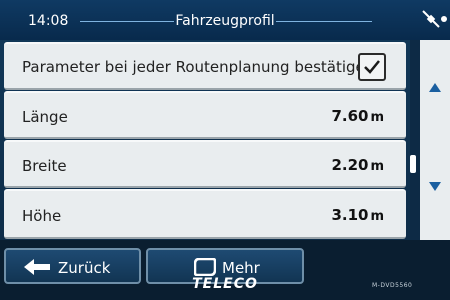 The height and width of the screenshot is (300, 450). Describe the element at coordinates (324, 21) in the screenshot. I see `title-divider-right` at that location.